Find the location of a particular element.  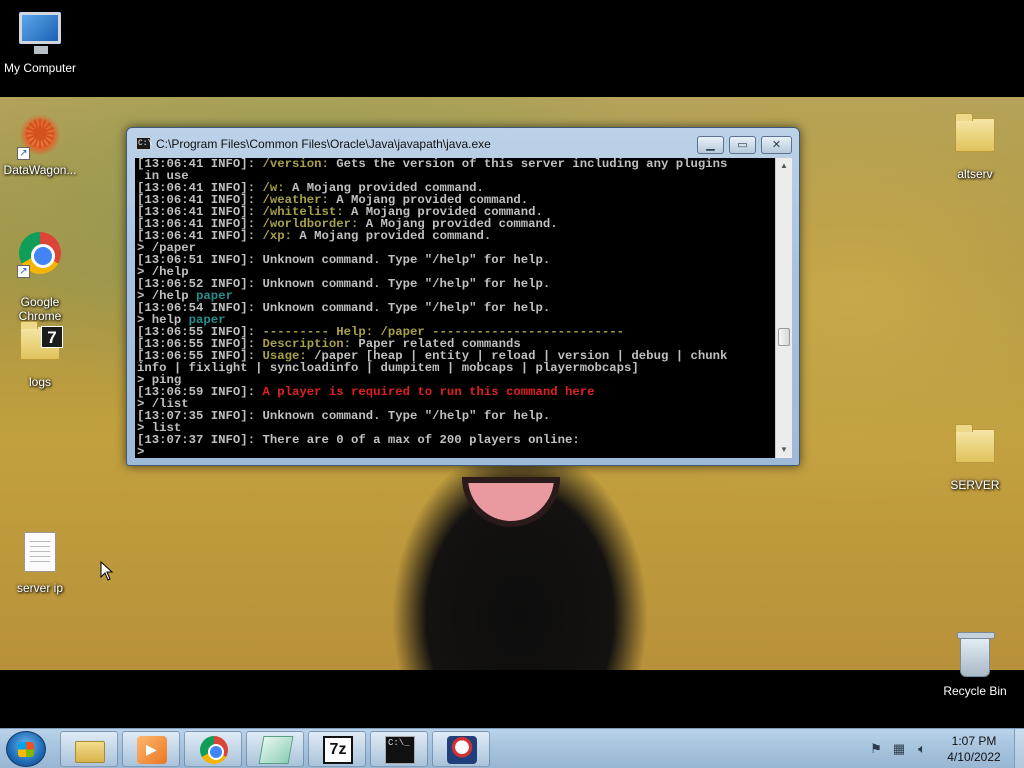

scroll-up-icon: ▲ is located at coordinates (784, 166).